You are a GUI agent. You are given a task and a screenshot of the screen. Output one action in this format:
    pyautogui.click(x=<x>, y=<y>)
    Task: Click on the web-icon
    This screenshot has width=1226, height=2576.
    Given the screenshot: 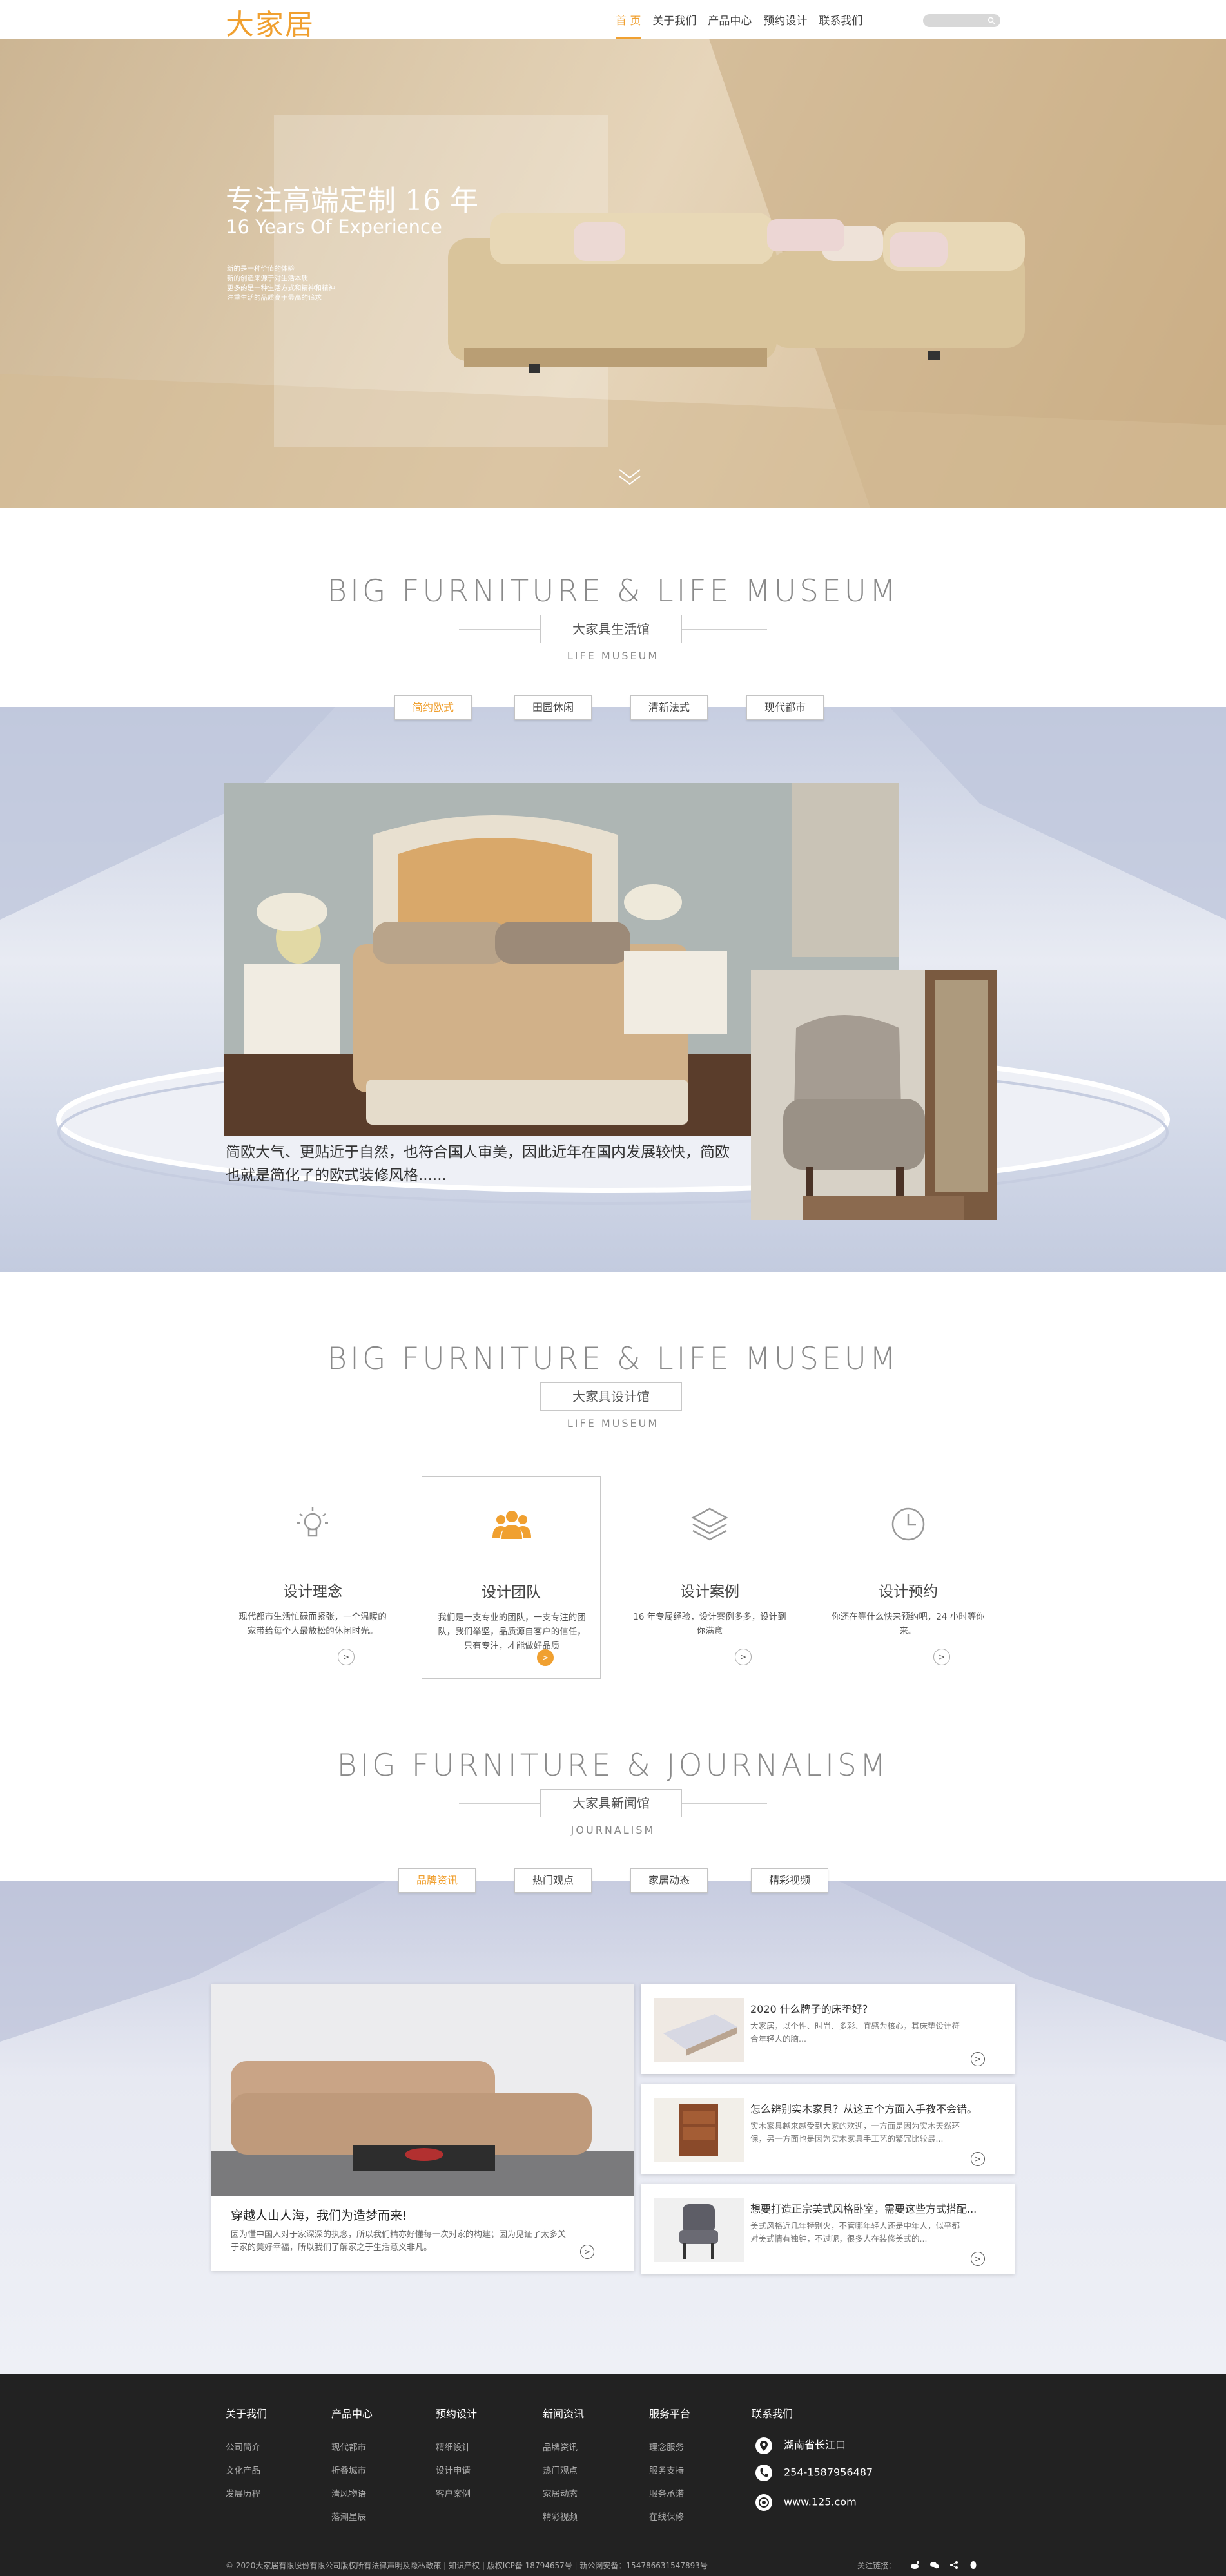 What is the action you would take?
    pyautogui.click(x=763, y=2502)
    